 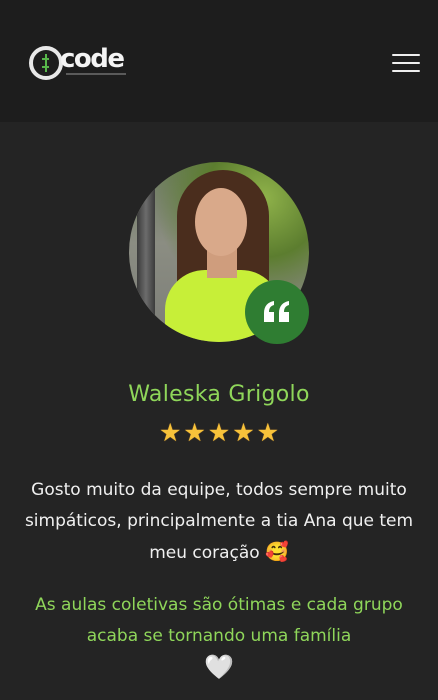 What do you see at coordinates (219, 253) in the screenshot?
I see `testimonial-avatar` at bounding box center [219, 253].